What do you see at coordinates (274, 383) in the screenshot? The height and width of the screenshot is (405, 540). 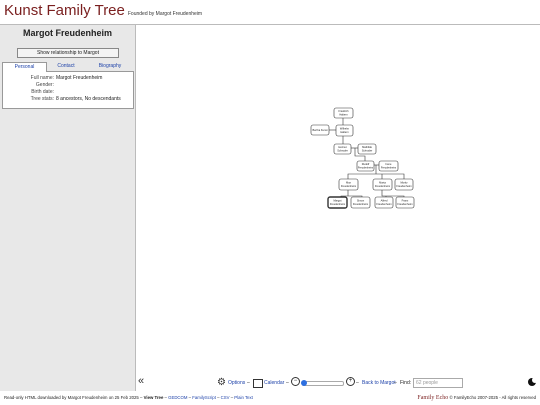 I see `calendar-link: Calendar` at bounding box center [274, 383].